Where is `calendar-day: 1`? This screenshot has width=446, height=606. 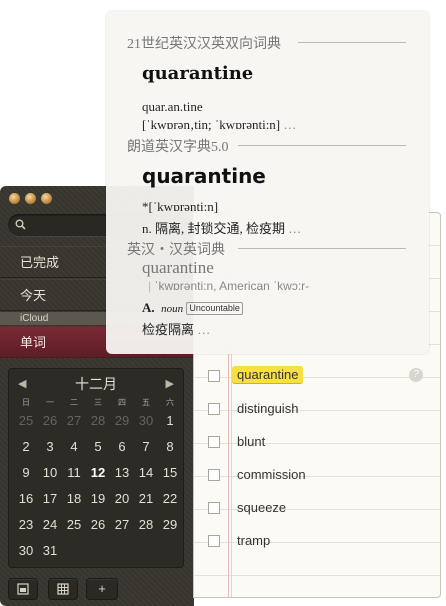 calendar-day: 1 is located at coordinates (170, 421).